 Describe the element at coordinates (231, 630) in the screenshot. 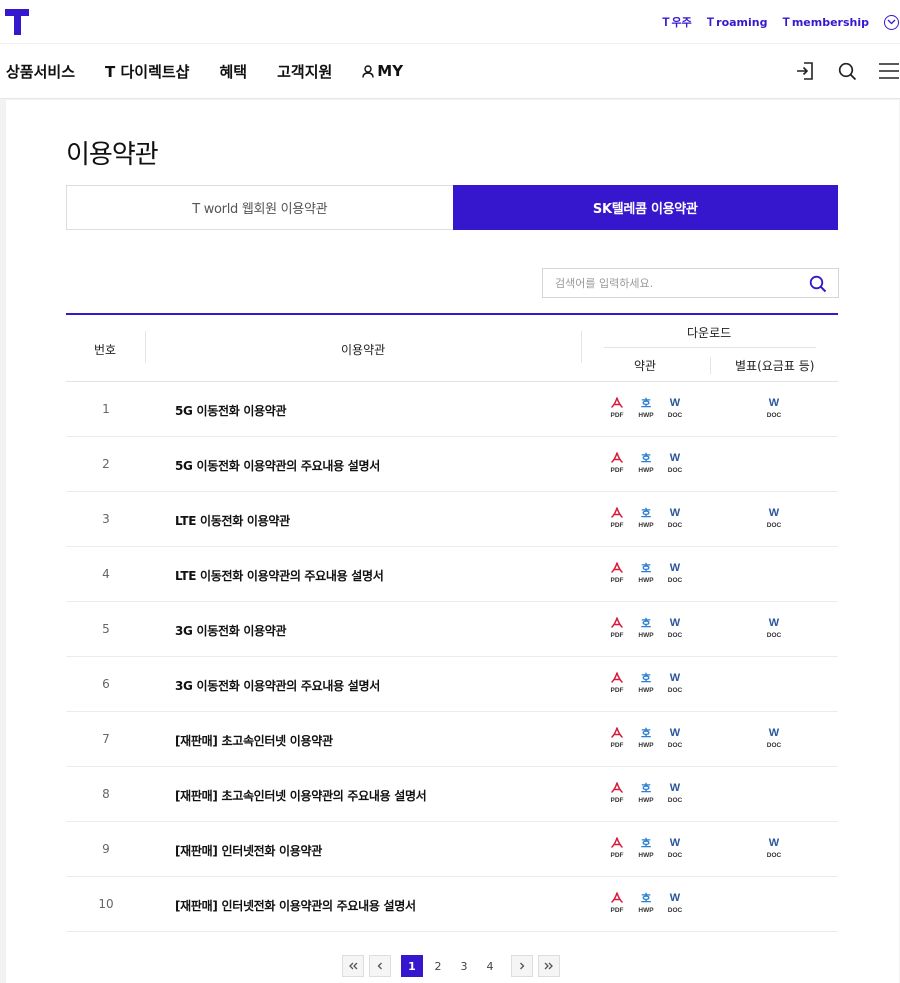

I see `terms-title-link: 3G 이동전화 이용약관` at that location.